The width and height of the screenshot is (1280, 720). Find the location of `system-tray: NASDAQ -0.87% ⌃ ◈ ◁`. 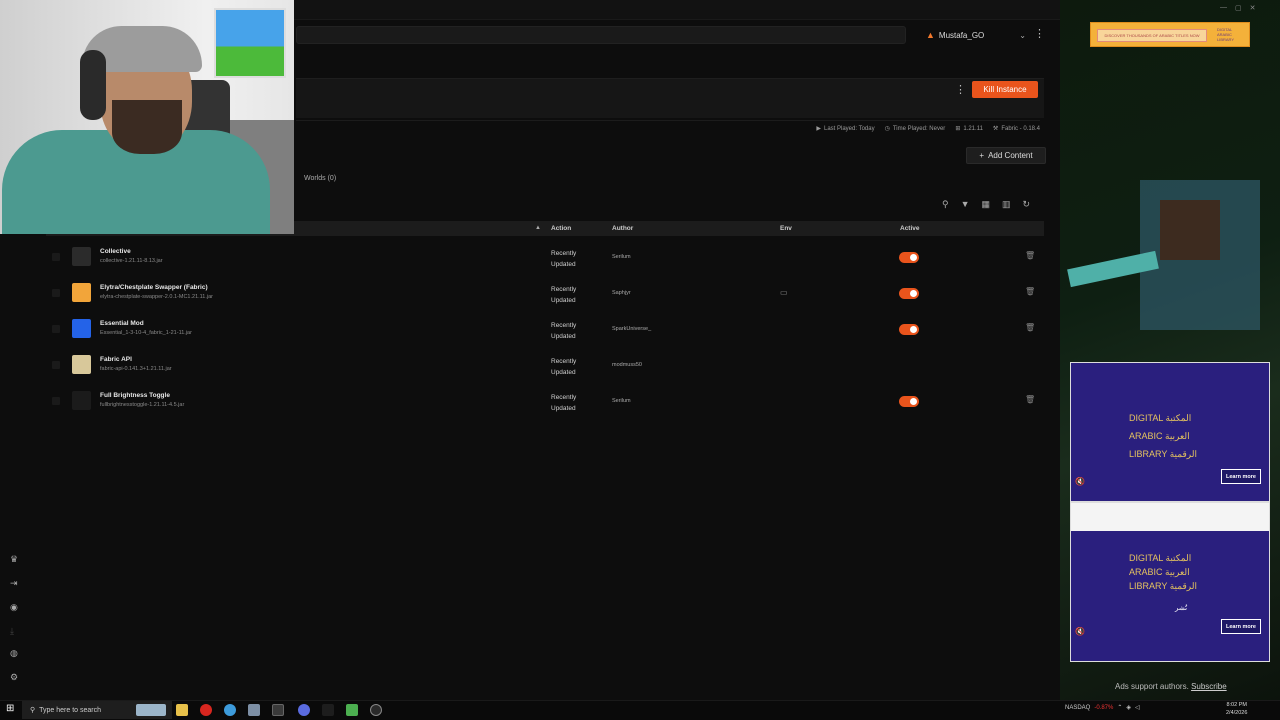

system-tray: NASDAQ -0.87% ⌃ ◈ ◁ is located at coordinates (1102, 708).